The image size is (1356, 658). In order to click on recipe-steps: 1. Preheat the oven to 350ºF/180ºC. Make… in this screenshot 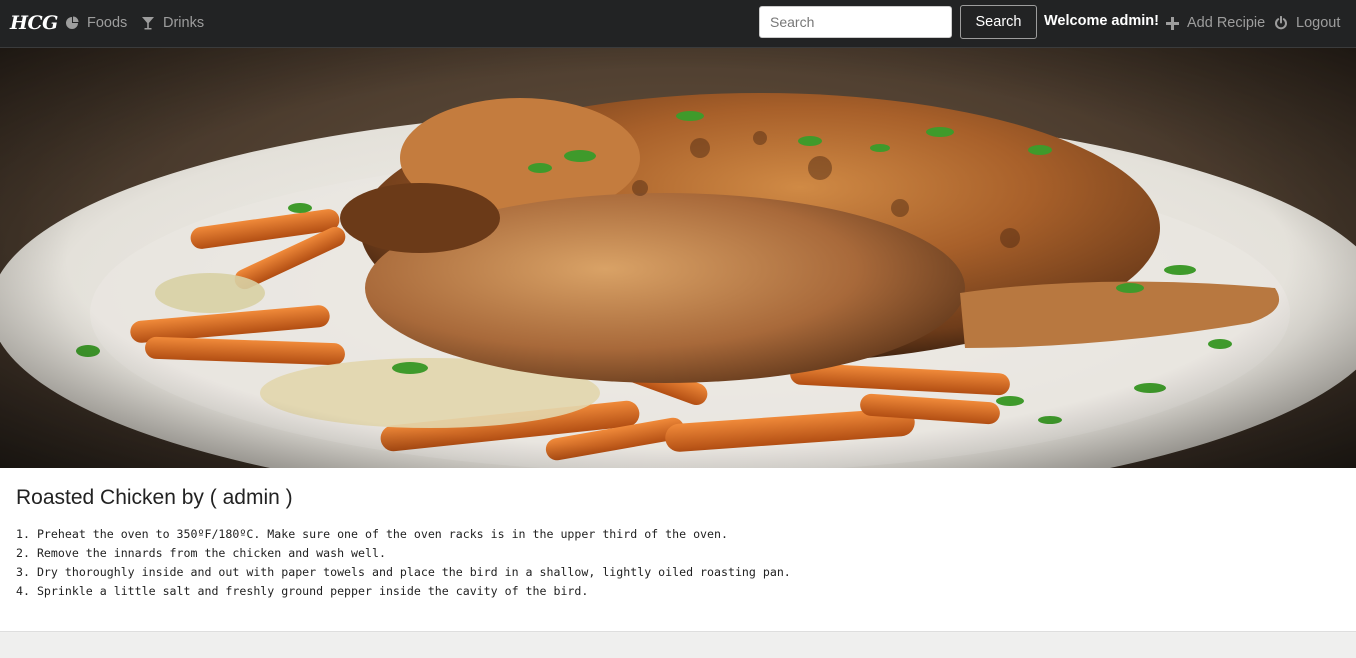, I will do `click(403, 563)`.